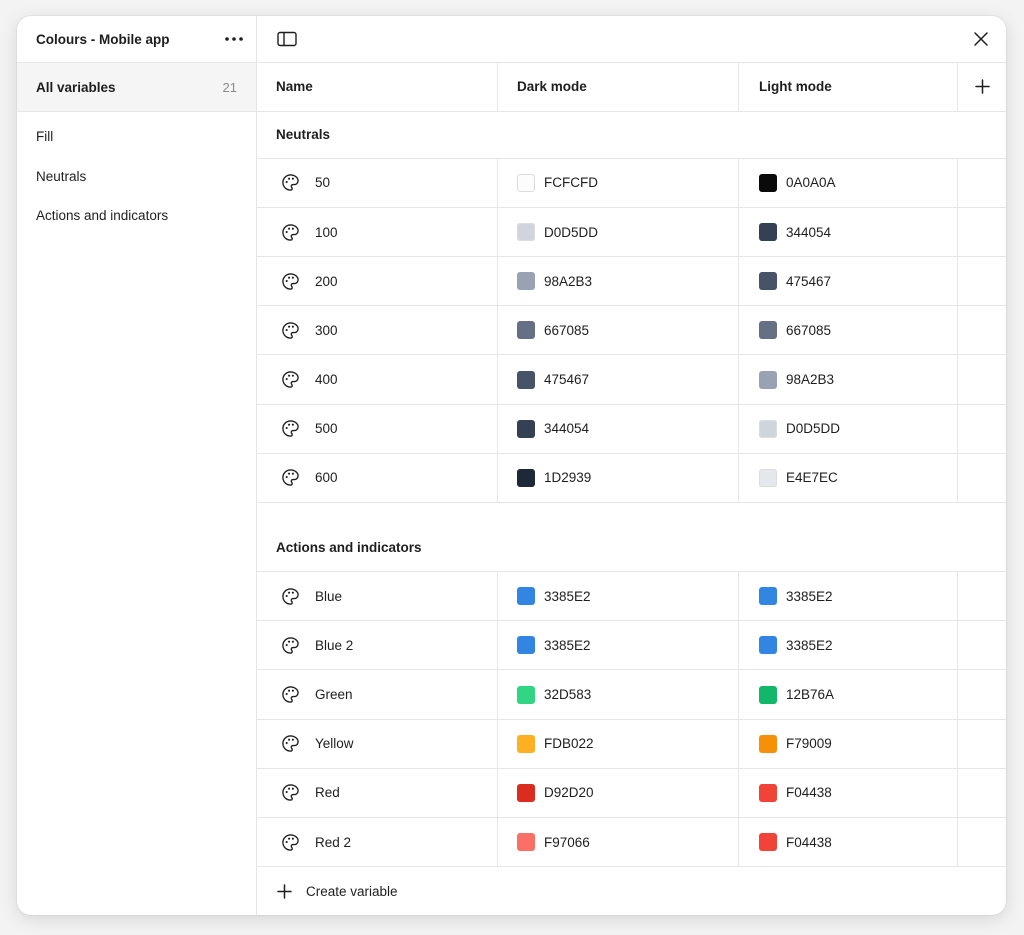 This screenshot has height=935, width=1024. What do you see at coordinates (848, 478) in the screenshot?
I see `light-mode-value-cell: E4E7EC` at bounding box center [848, 478].